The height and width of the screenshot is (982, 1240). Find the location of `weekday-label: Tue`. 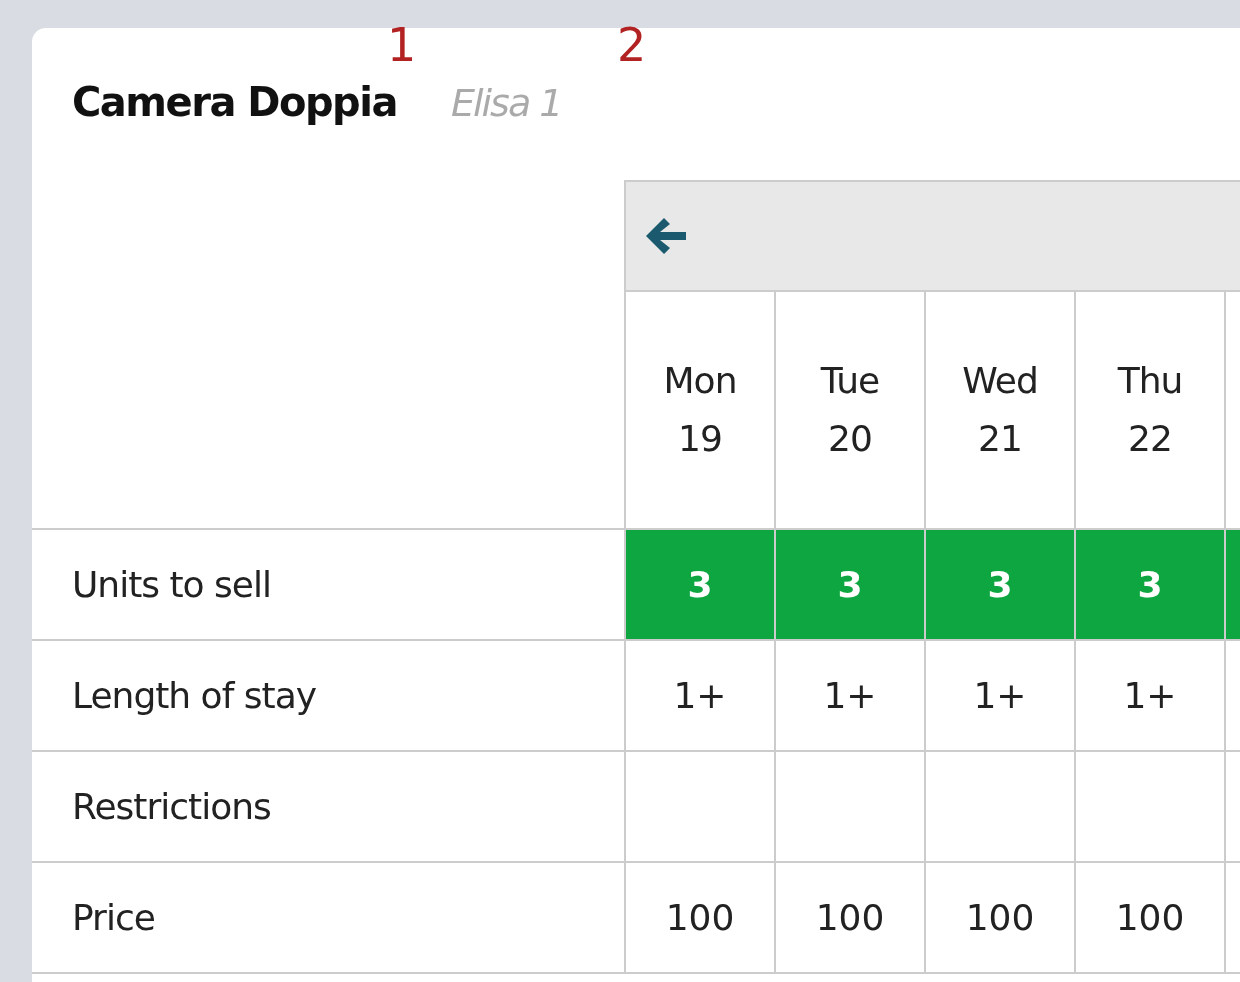

weekday-label: Tue is located at coordinates (850, 381).